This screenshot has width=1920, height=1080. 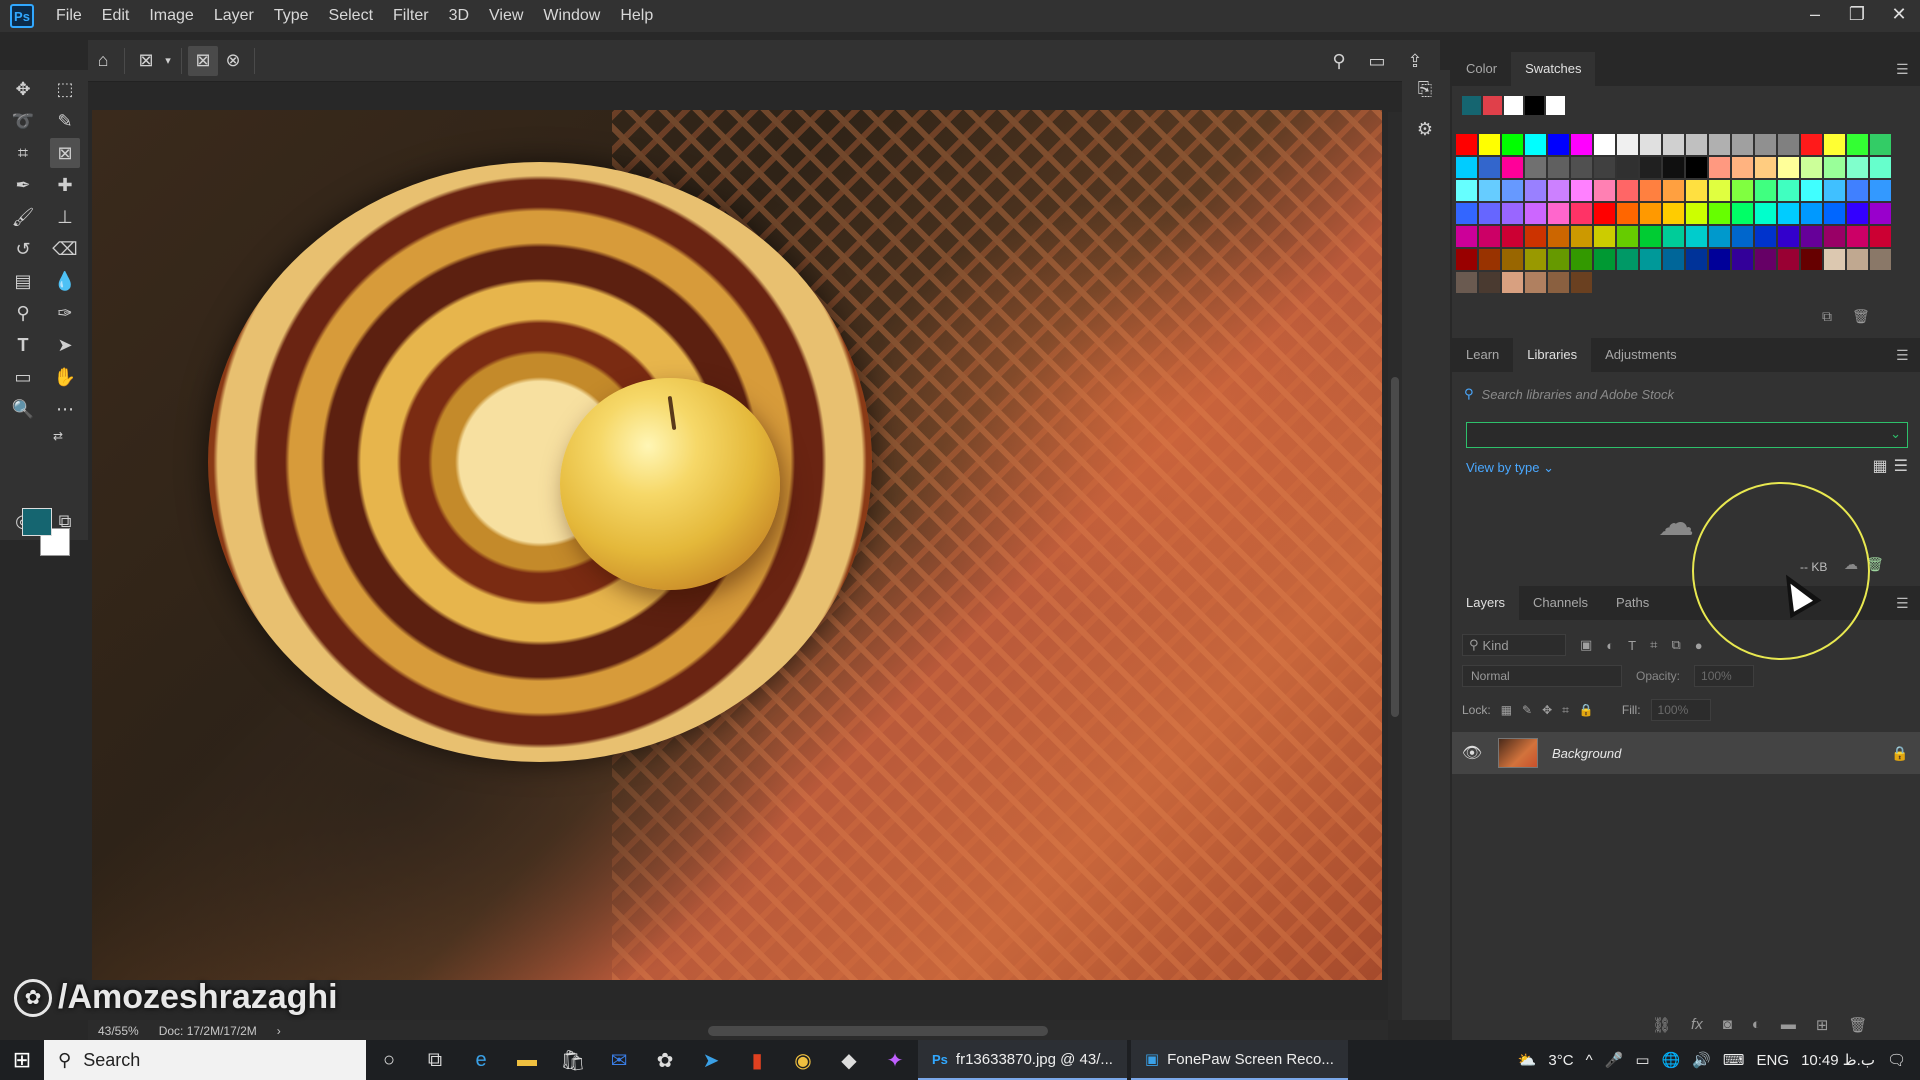 What do you see at coordinates (1472, 753) in the screenshot?
I see `visibility-eye-icon: 👁` at bounding box center [1472, 753].